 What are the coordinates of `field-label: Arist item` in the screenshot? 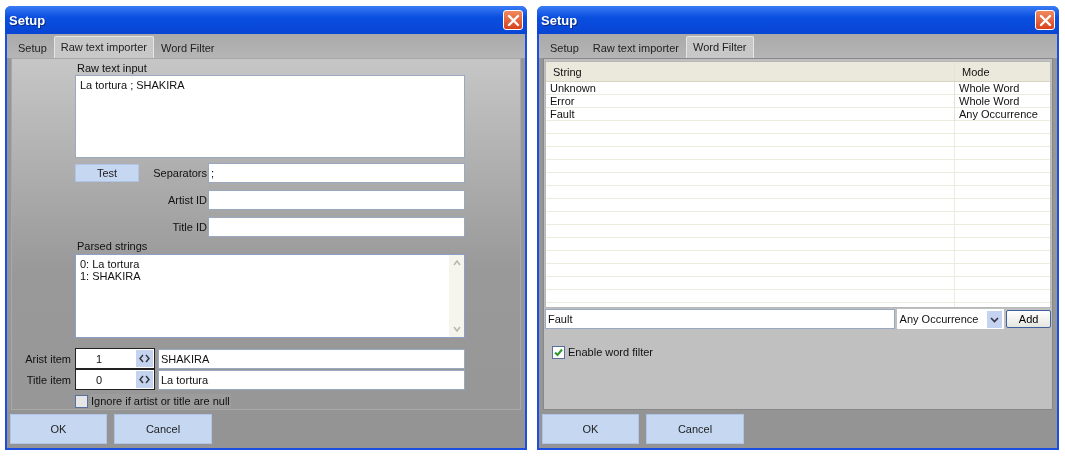 It's located at (48, 358).